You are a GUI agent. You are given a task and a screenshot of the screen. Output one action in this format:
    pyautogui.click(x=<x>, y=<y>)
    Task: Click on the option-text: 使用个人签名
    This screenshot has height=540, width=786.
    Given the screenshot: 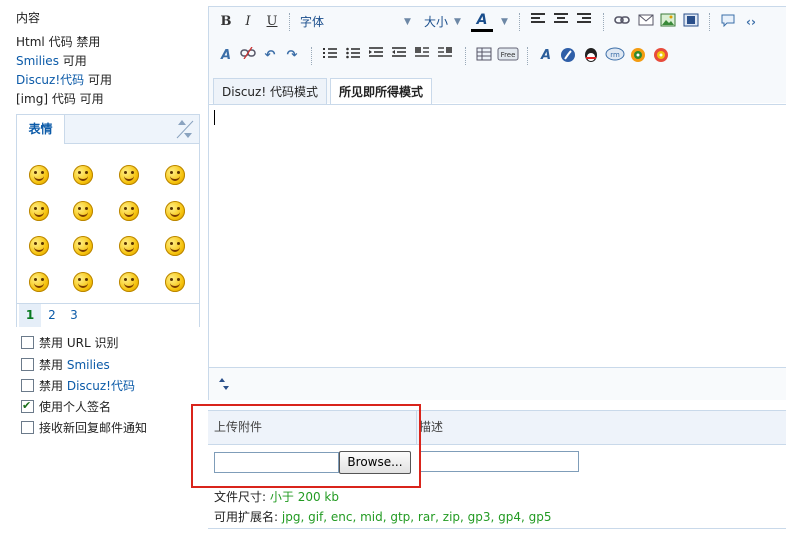 What is the action you would take?
    pyautogui.click(x=75, y=407)
    